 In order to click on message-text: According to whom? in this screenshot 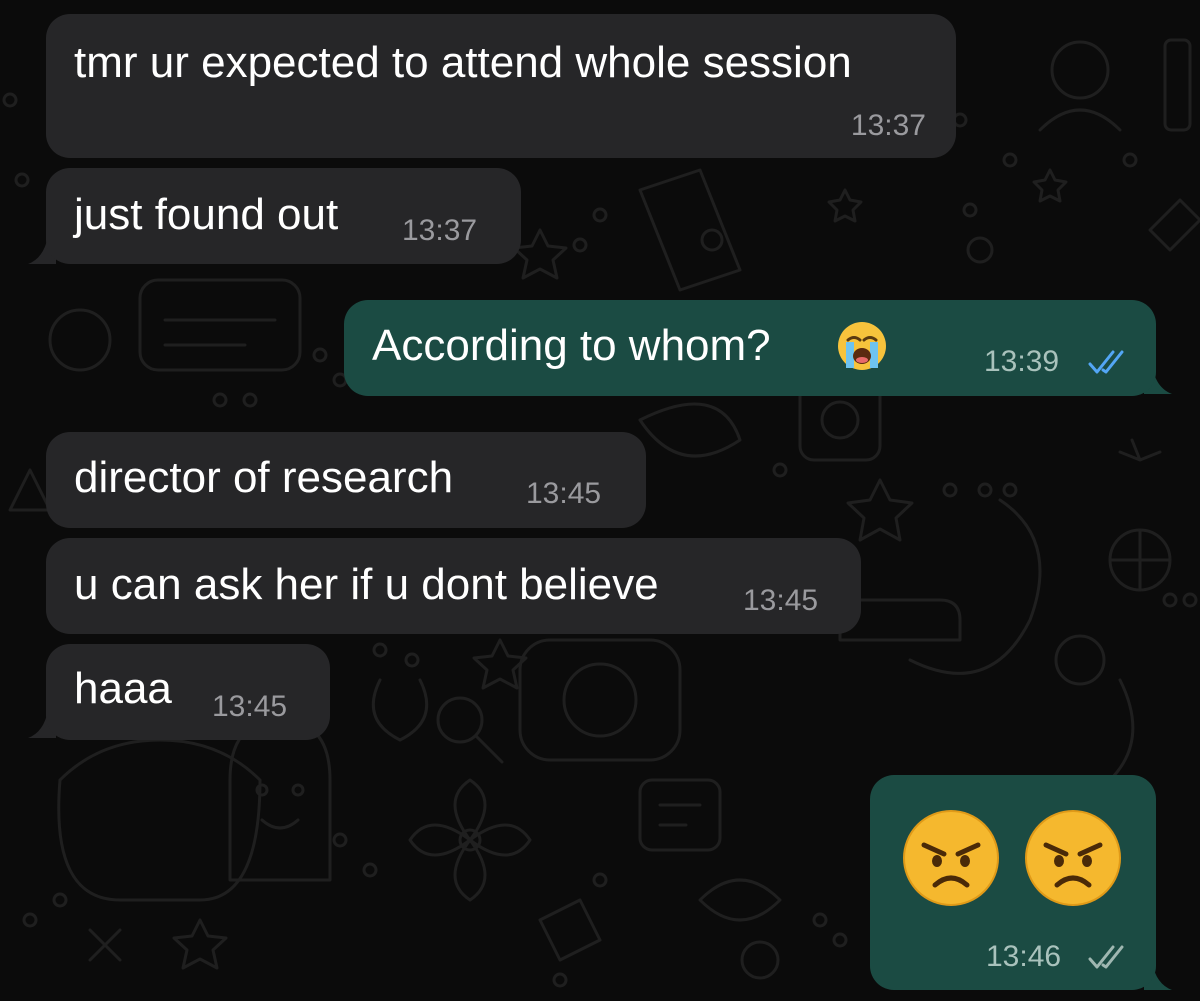, I will do `click(571, 345)`.